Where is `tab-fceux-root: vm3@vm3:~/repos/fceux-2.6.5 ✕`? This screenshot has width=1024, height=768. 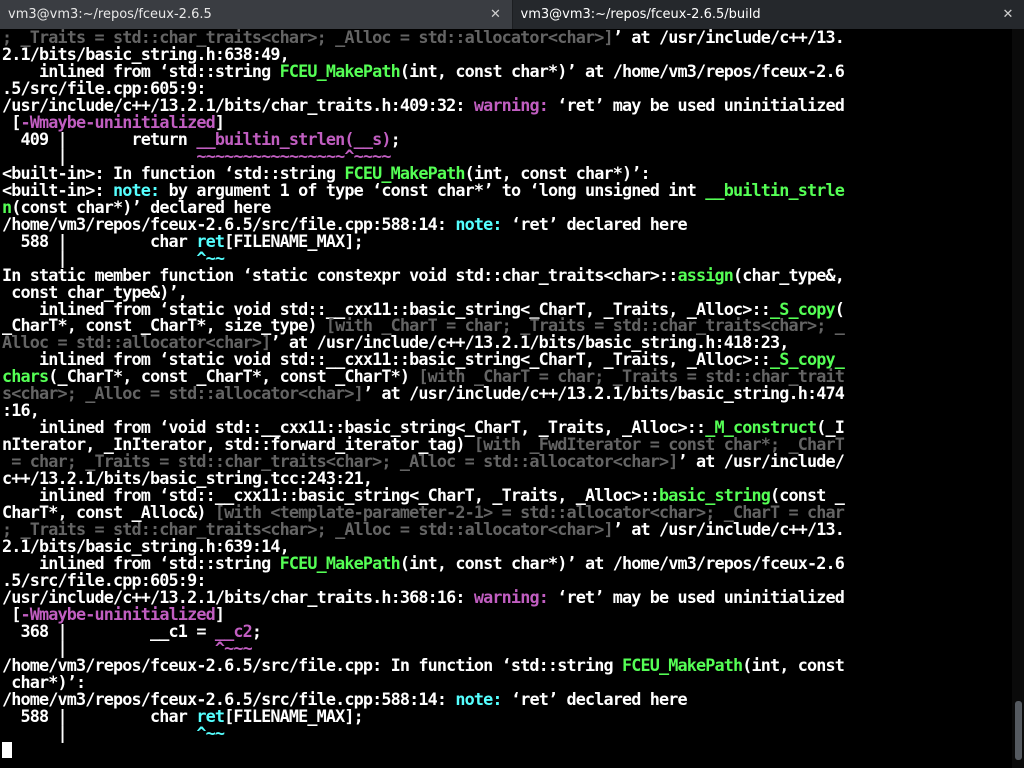
tab-fceux-root: vm3@vm3:~/repos/fceux-2.6.5 ✕ is located at coordinates (256, 14).